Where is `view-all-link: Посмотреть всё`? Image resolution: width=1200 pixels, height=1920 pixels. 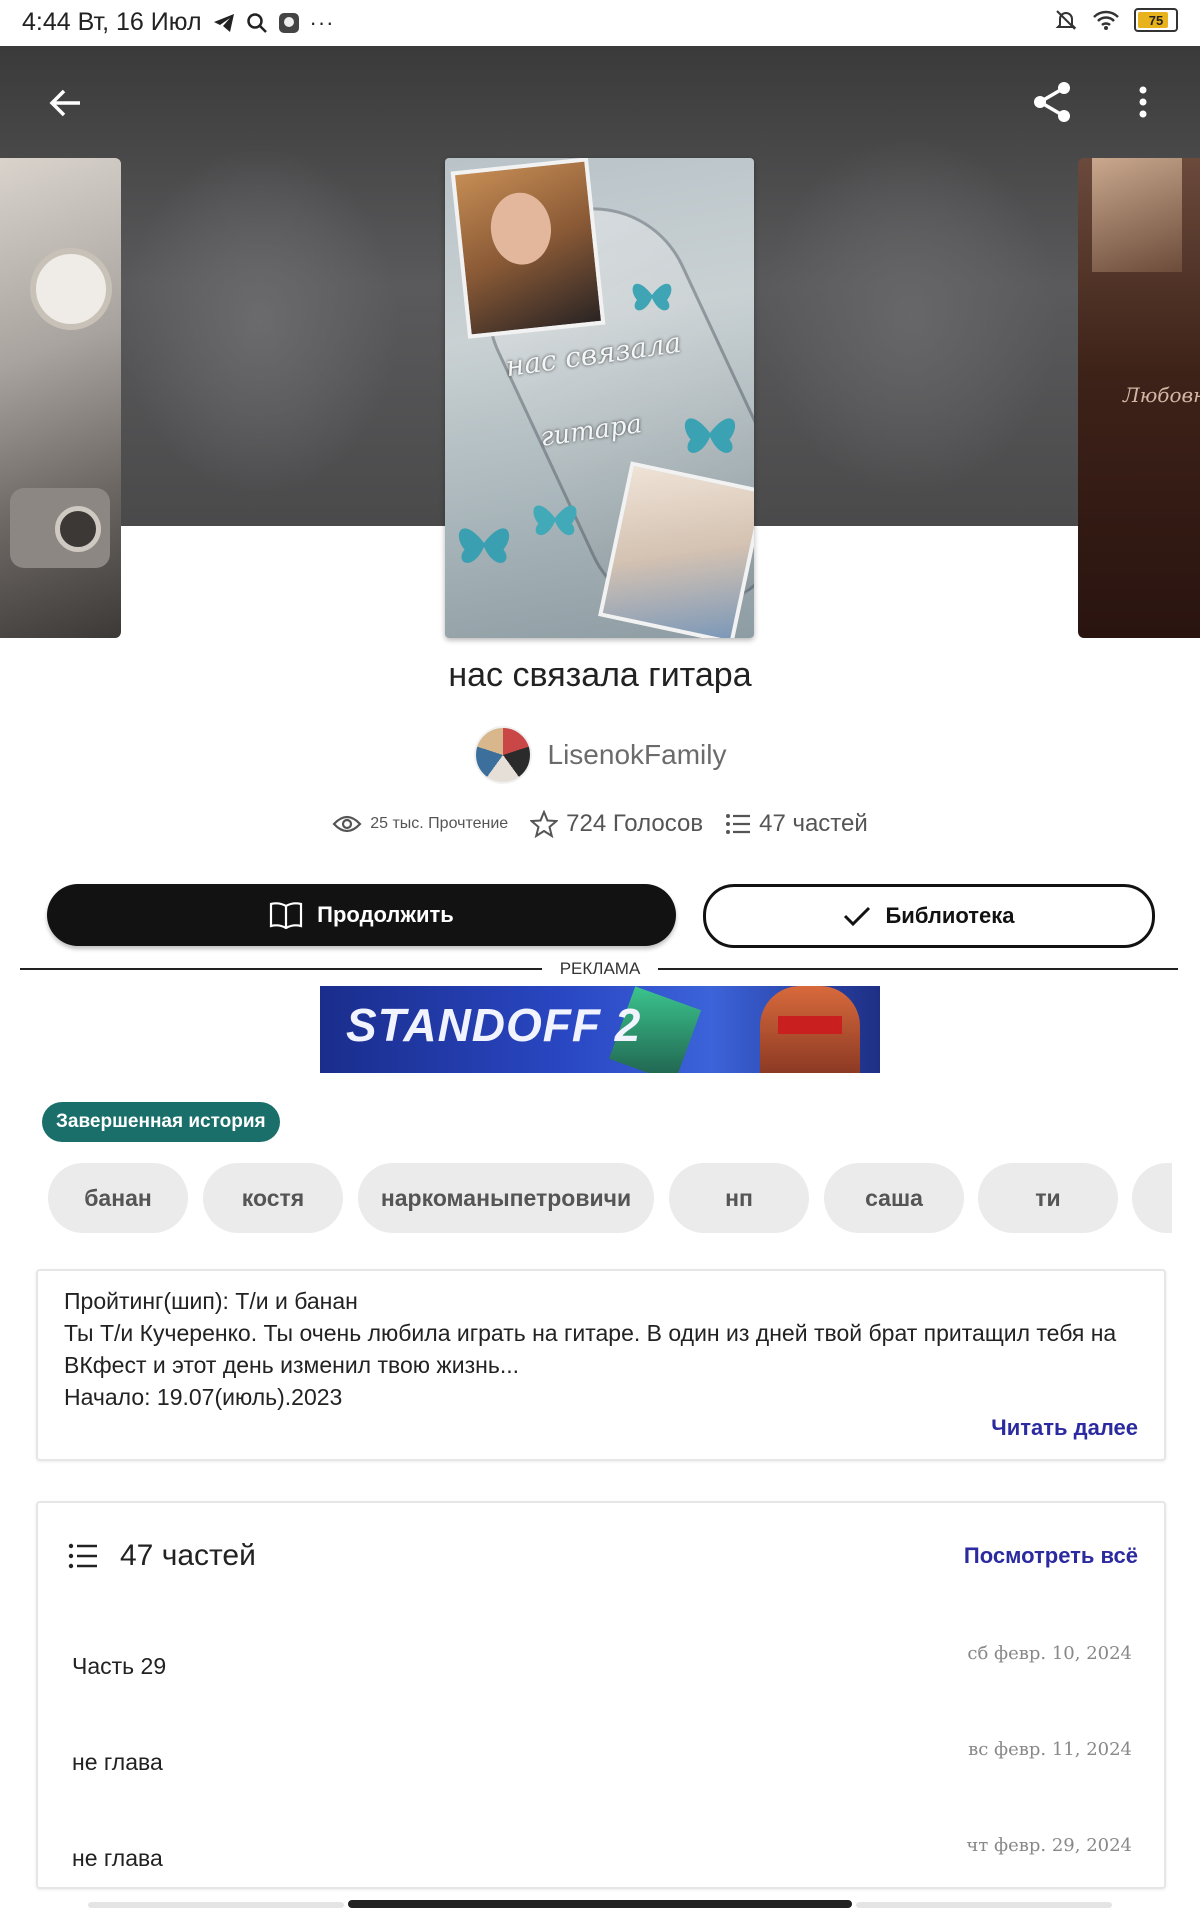
view-all-link: Посмотреть всё is located at coordinates (1051, 1556).